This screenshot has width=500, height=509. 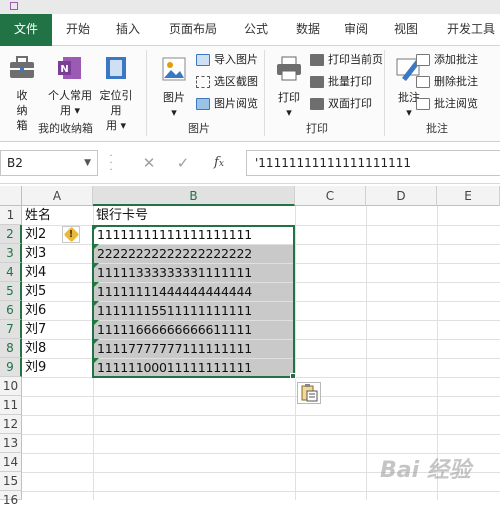 I want to click on row-header-7: 7, so click(x=11, y=329).